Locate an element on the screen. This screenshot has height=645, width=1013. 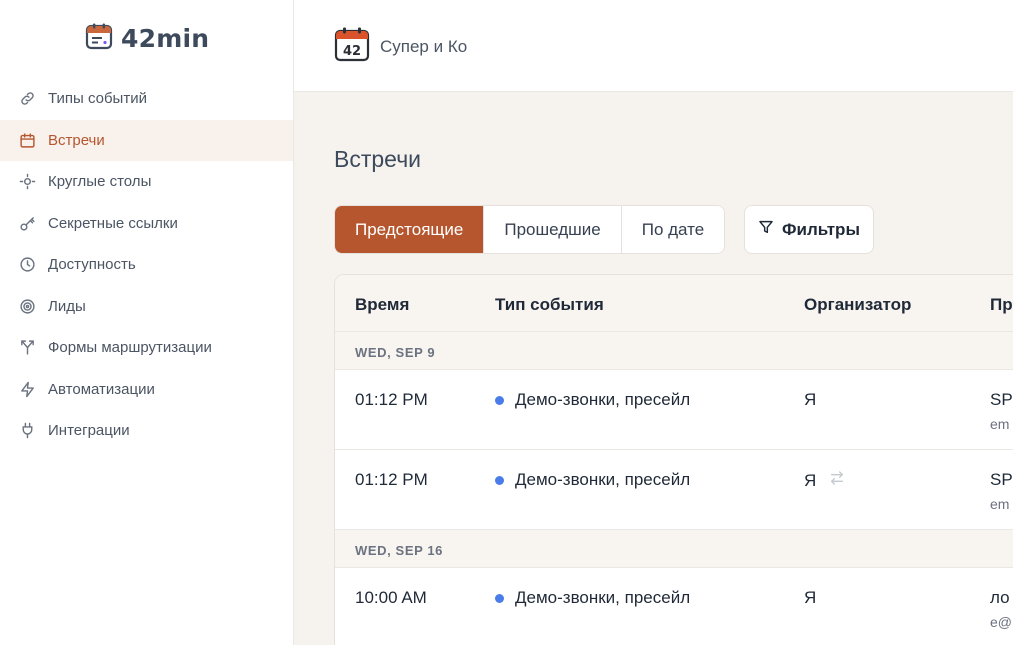
sidebar-item-label: Встречи is located at coordinates (76, 140).